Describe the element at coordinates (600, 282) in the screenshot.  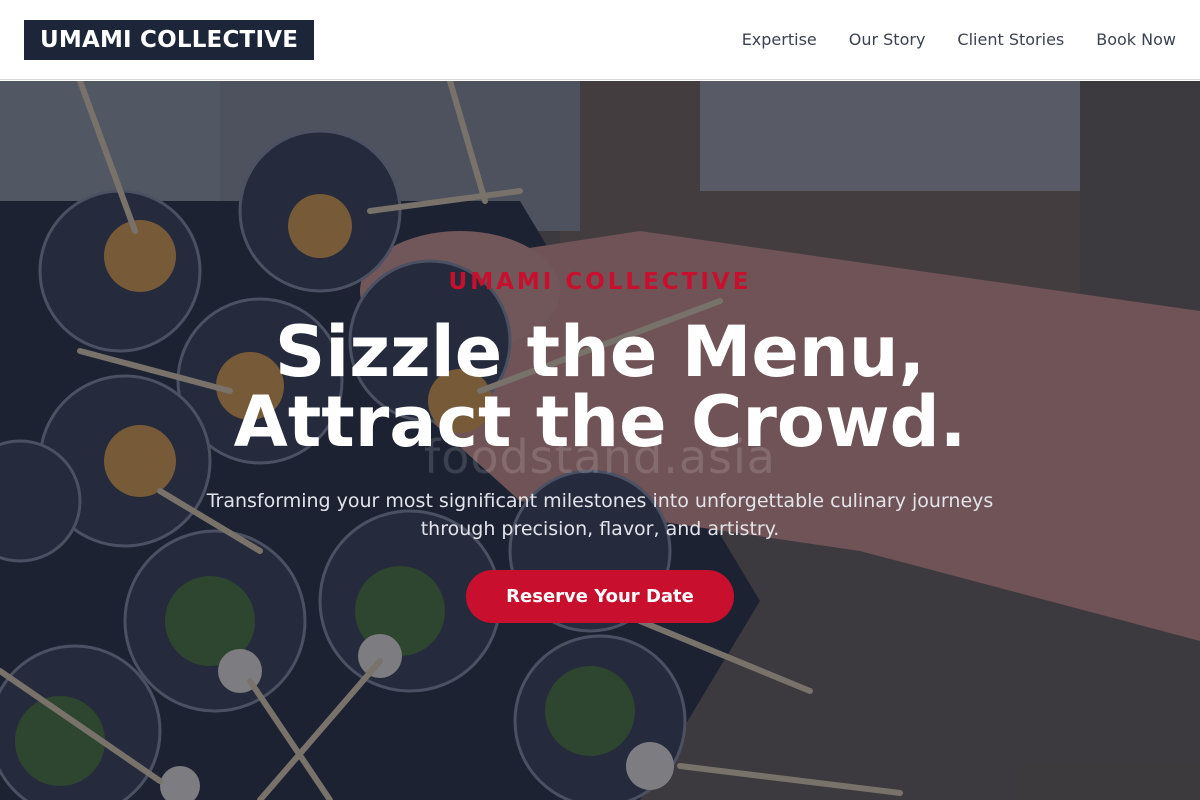
I see `hero-eyebrow: UMAMI COLLECTIVE` at that location.